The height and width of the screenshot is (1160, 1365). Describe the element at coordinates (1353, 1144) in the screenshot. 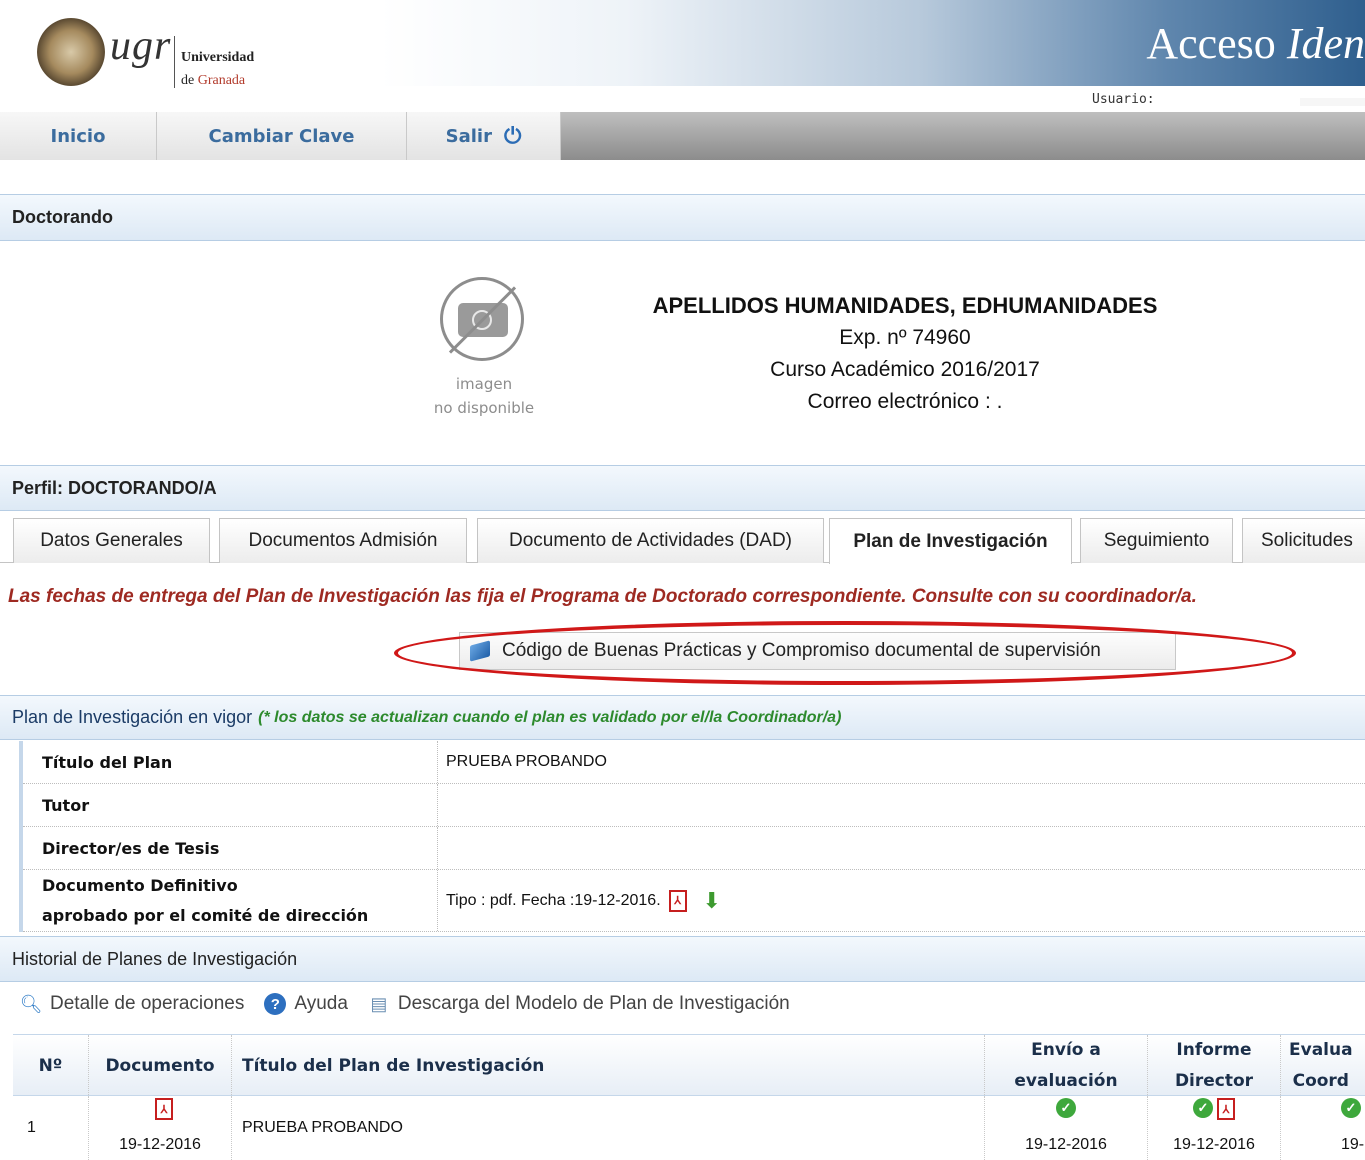

I see `eval-date: 19-12-2016` at that location.